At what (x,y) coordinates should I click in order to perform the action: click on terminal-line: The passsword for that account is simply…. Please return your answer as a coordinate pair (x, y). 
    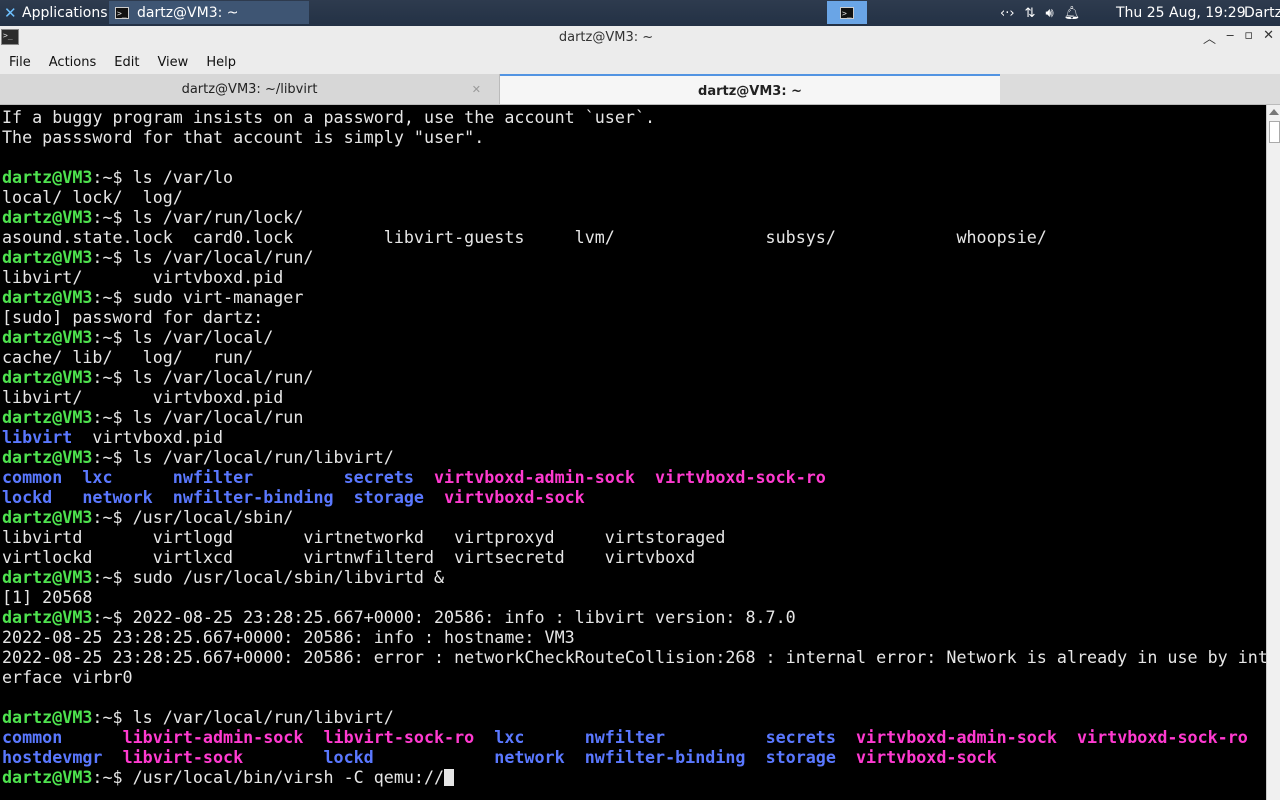
    Looking at the image, I should click on (634, 137).